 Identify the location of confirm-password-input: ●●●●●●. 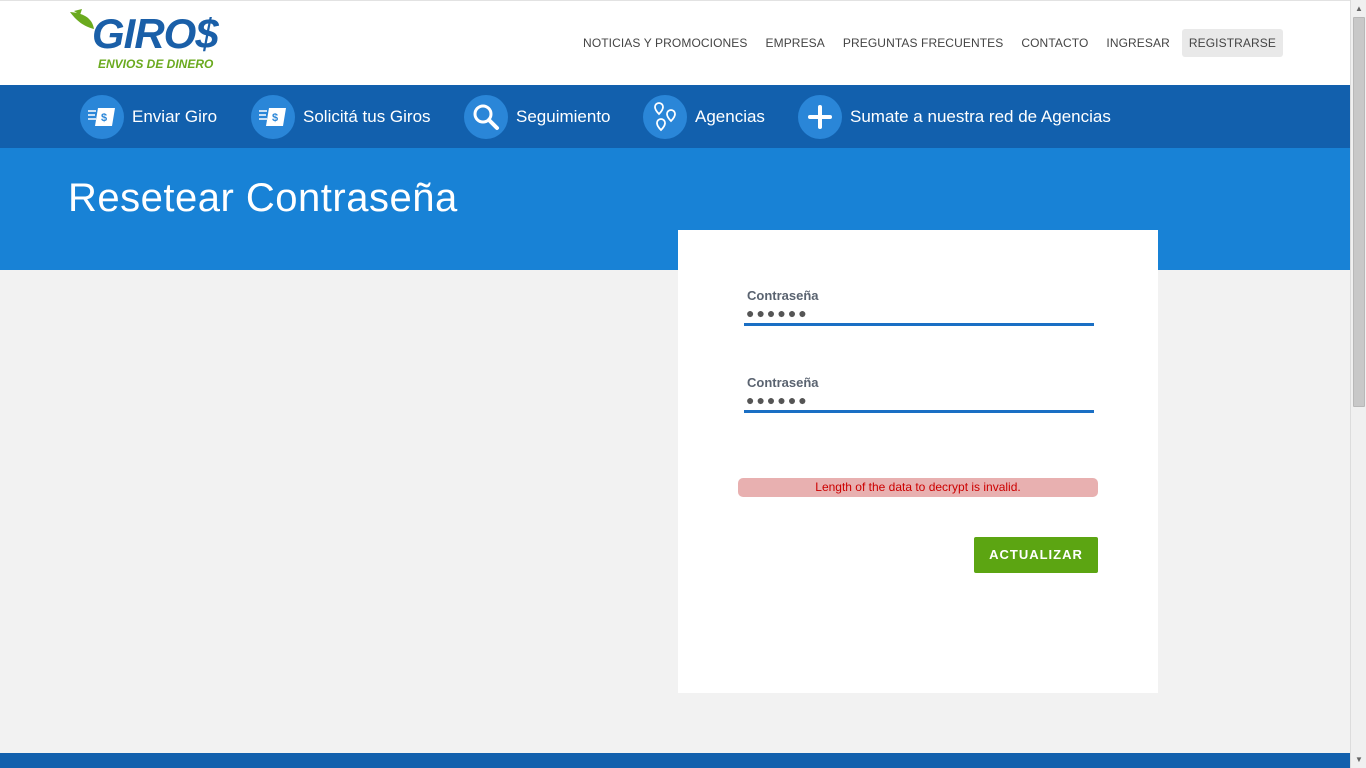
(919, 402).